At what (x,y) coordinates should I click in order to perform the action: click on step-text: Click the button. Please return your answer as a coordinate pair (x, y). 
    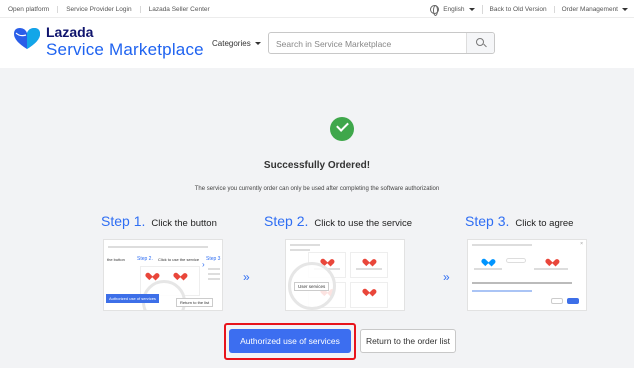
    Looking at the image, I should click on (184, 223).